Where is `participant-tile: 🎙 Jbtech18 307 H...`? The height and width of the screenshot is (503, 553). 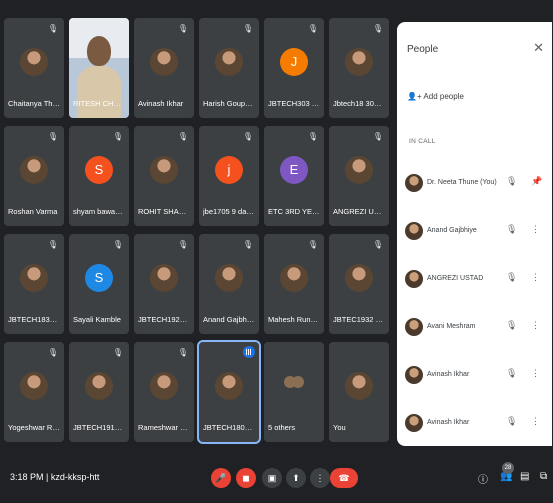
participant-tile: 🎙 Jbtech18 307 H... is located at coordinates (359, 68).